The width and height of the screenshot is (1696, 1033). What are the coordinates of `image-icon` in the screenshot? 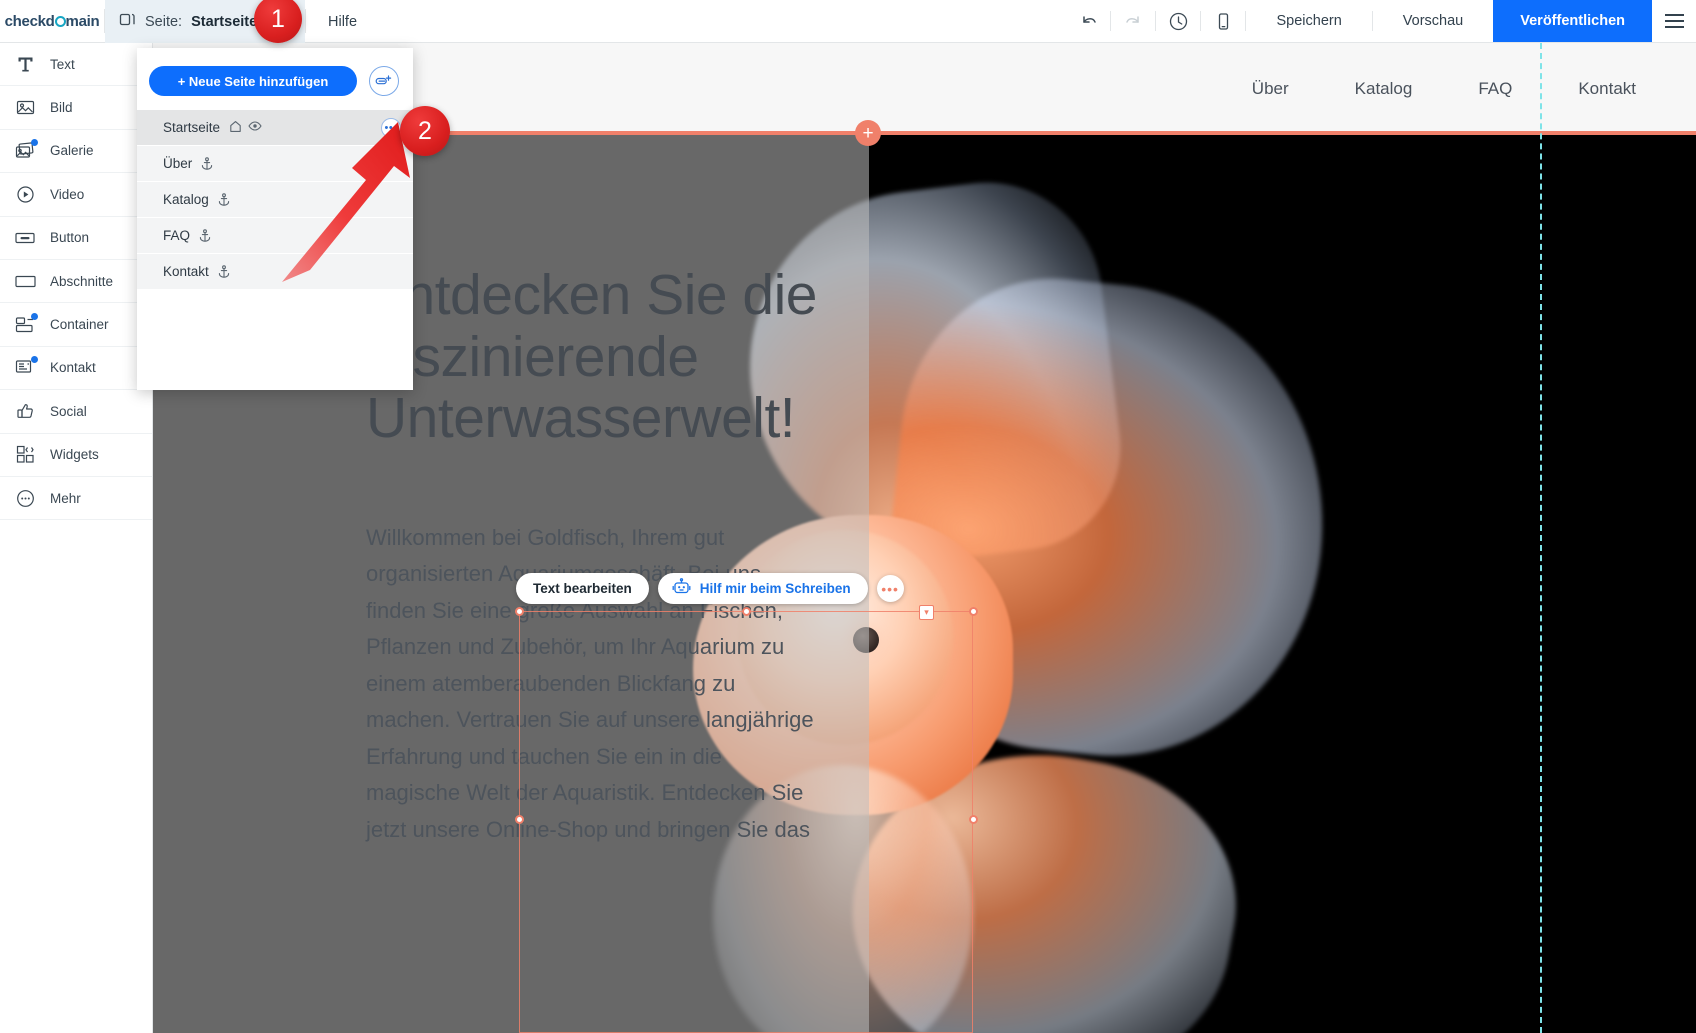 It's located at (25, 108).